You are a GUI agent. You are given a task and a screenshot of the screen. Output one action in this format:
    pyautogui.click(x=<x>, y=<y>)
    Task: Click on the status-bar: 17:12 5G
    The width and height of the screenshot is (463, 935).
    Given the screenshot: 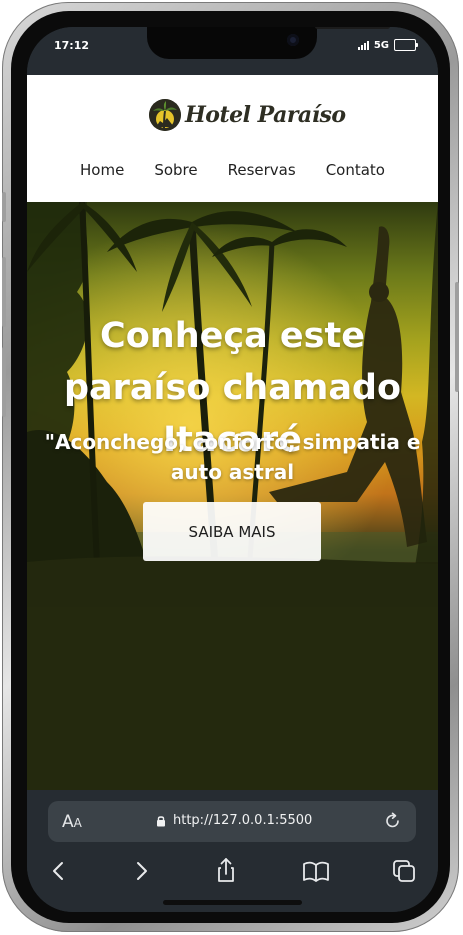 What is the action you would take?
    pyautogui.click(x=232, y=51)
    